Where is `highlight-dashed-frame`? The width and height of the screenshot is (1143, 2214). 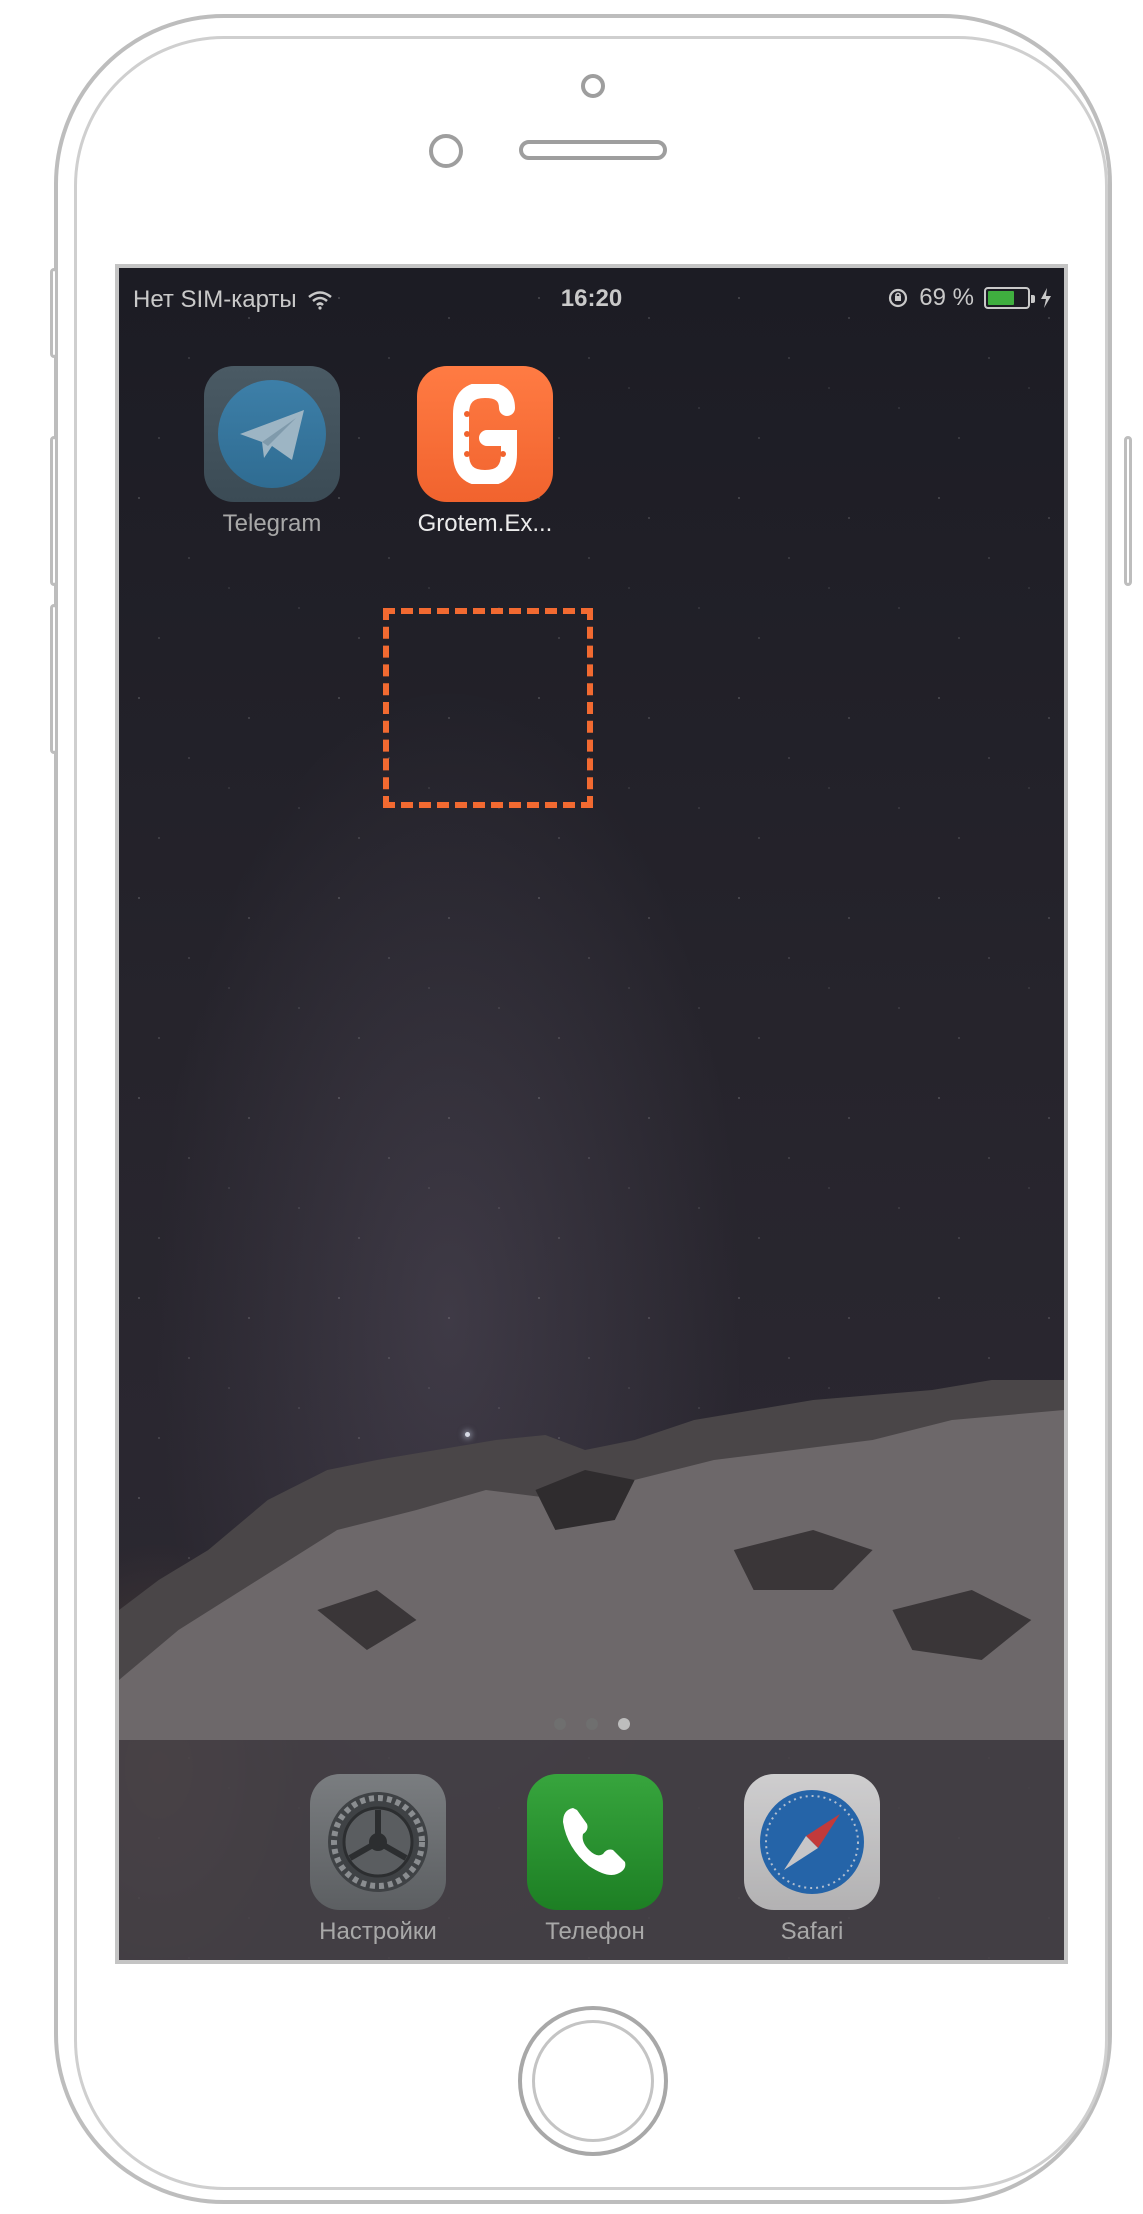 highlight-dashed-frame is located at coordinates (488, 708).